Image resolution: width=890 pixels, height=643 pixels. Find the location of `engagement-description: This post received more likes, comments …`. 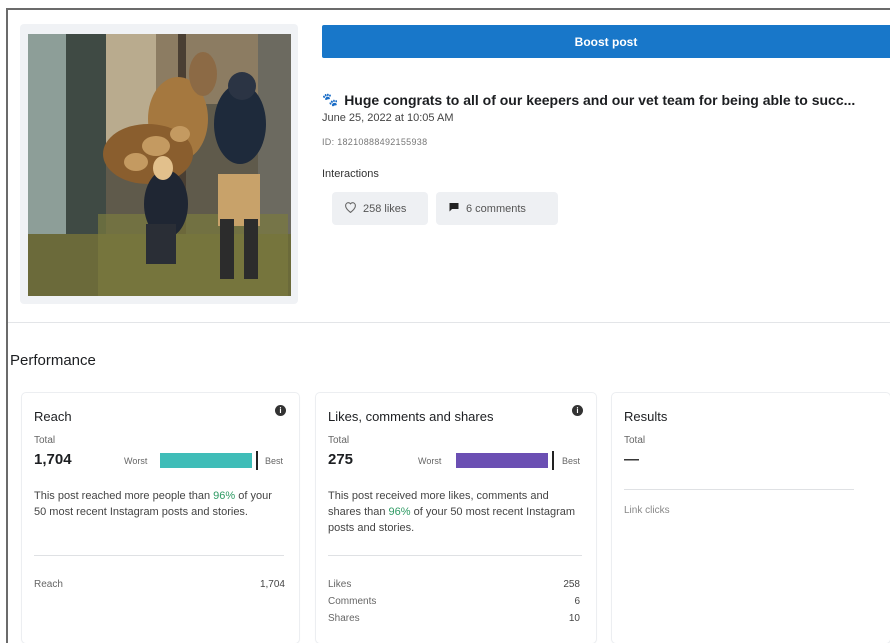

engagement-description: This post received more likes, comments … is located at coordinates (454, 512).